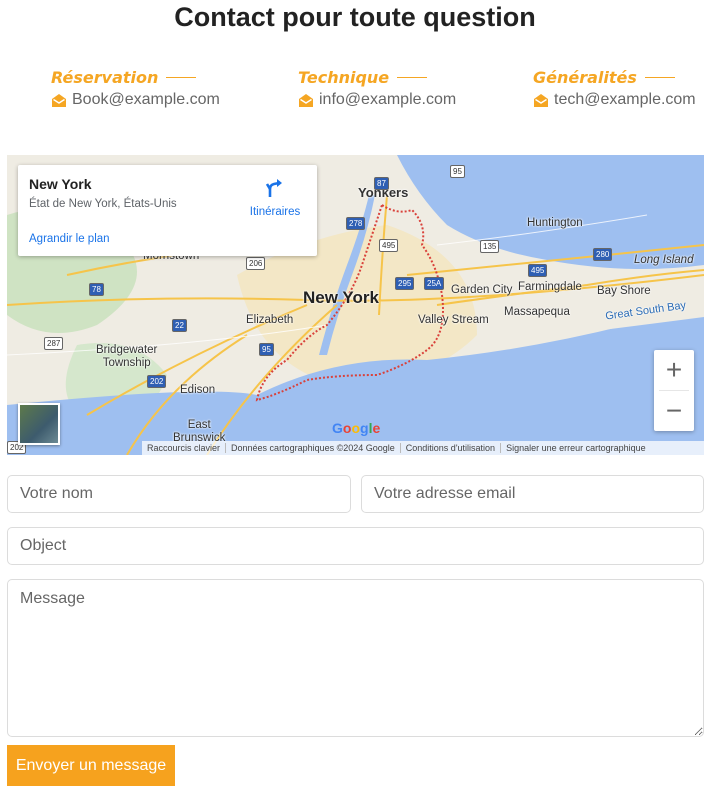 This screenshot has width=710, height=793. What do you see at coordinates (614, 88) in the screenshot?
I see `contact-generalites: Généralités tech@example.com` at bounding box center [614, 88].